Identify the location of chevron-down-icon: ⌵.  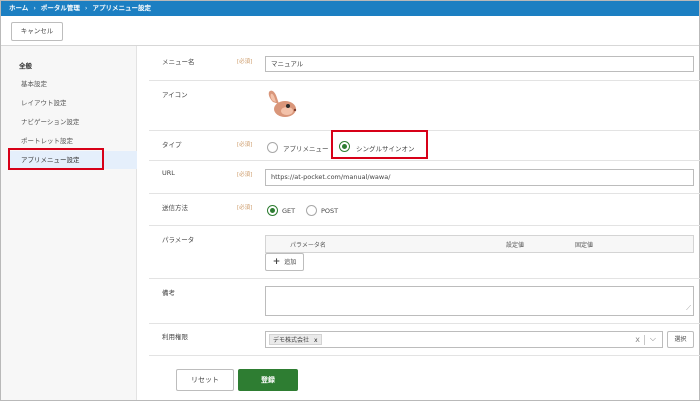
(653, 339).